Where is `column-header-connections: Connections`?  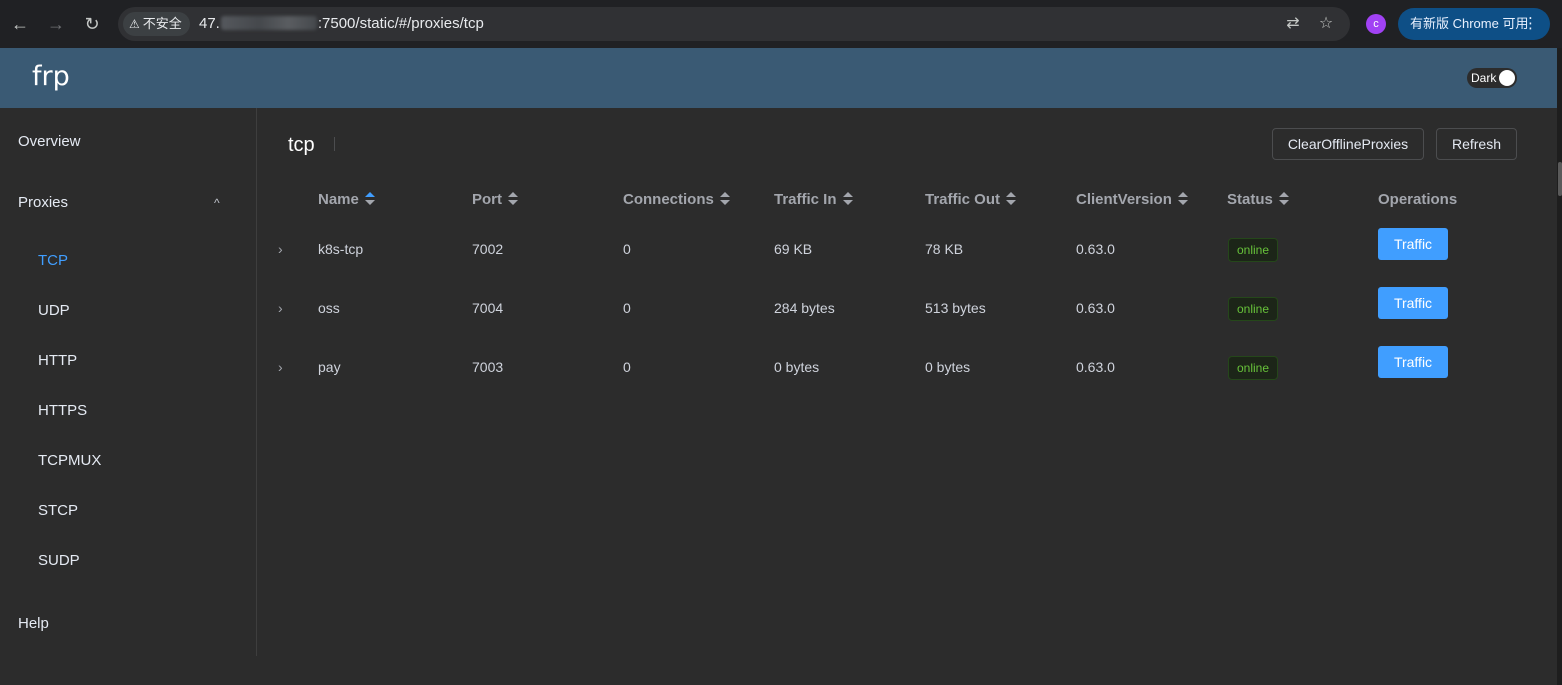
column-header-connections: Connections is located at coordinates (676, 200).